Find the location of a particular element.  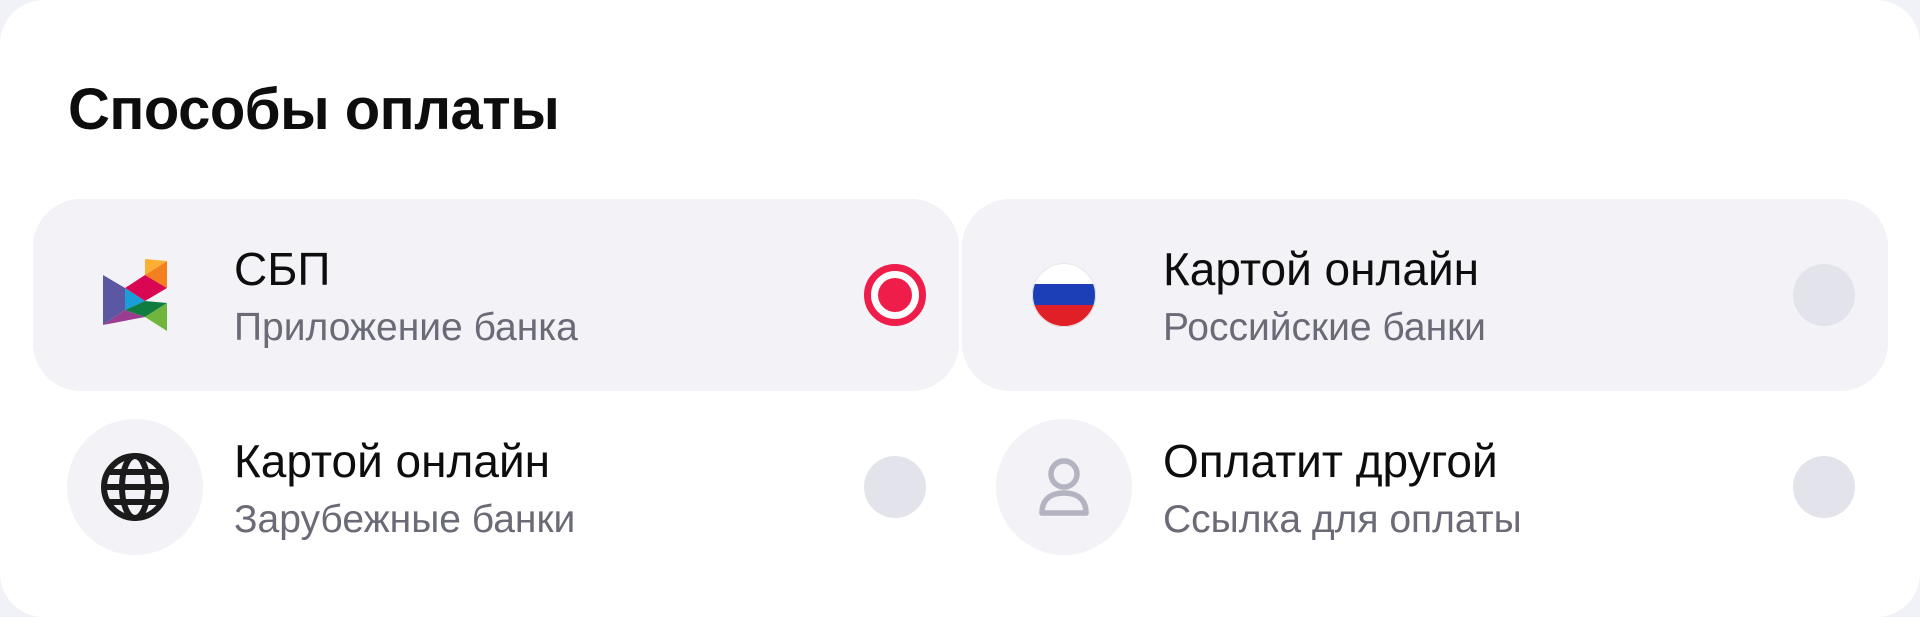

option-subtitle: Зарубежные банки is located at coordinates (405, 519).